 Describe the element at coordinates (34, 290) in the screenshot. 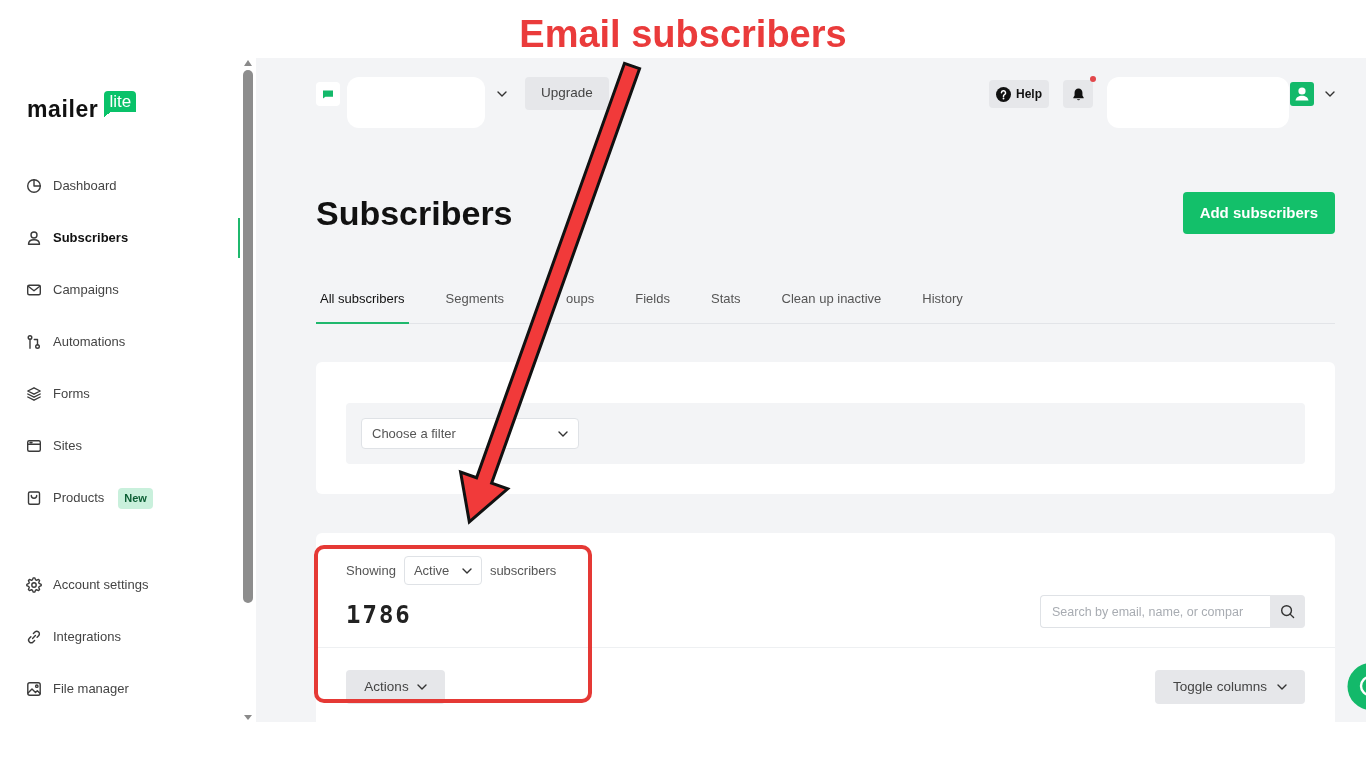

I see `envelope-icon` at that location.